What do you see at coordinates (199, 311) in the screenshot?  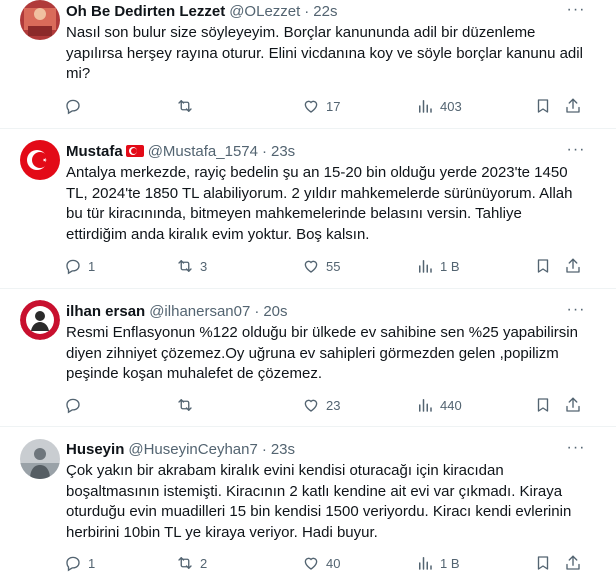 I see `user-handle: @ilhanersan07` at bounding box center [199, 311].